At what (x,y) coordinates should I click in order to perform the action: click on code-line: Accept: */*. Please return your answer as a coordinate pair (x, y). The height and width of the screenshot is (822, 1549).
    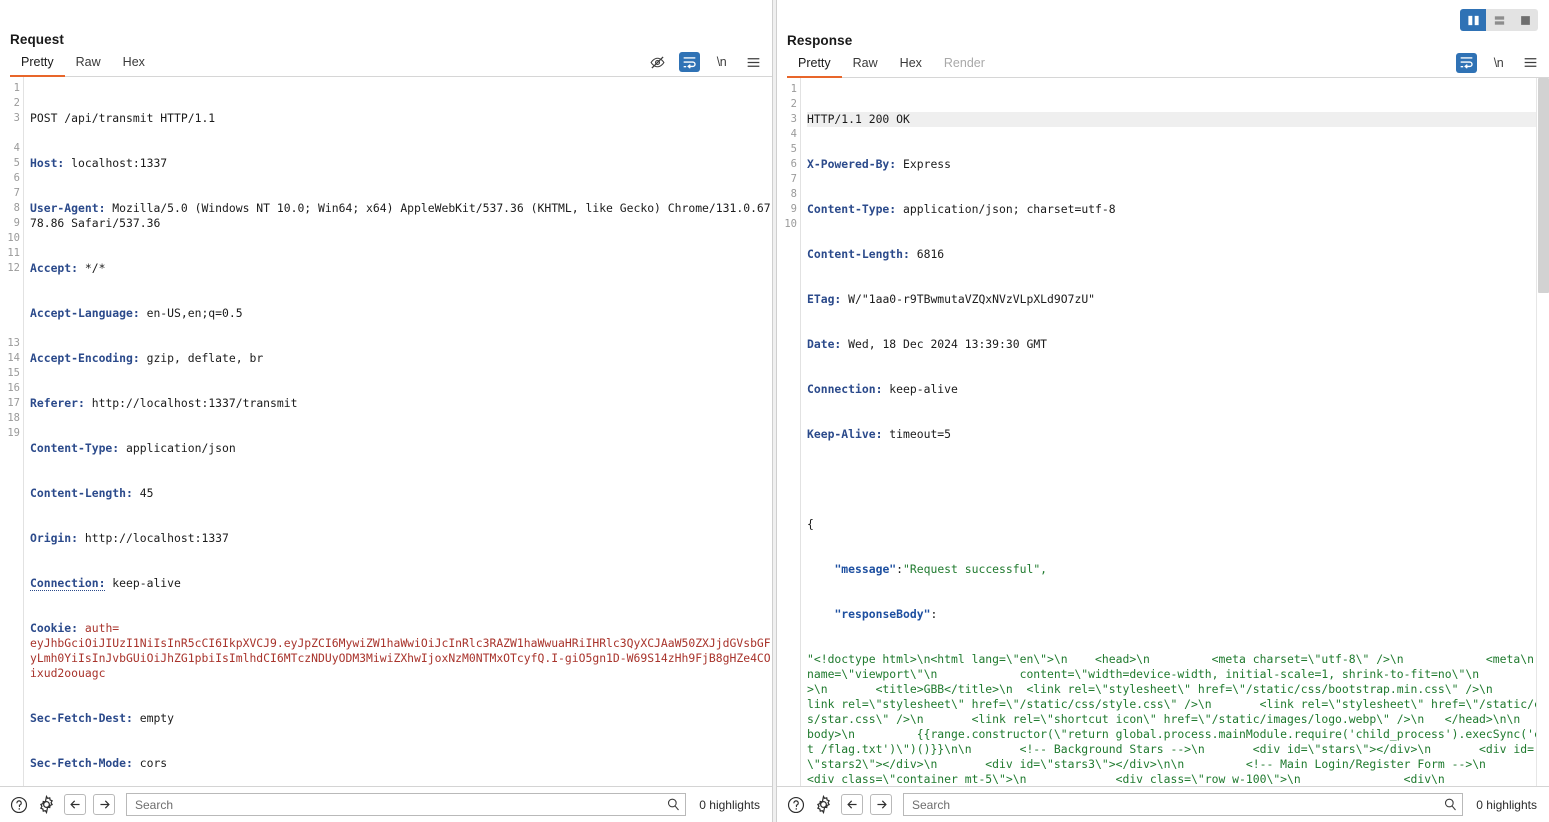
    Looking at the image, I should click on (401, 268).